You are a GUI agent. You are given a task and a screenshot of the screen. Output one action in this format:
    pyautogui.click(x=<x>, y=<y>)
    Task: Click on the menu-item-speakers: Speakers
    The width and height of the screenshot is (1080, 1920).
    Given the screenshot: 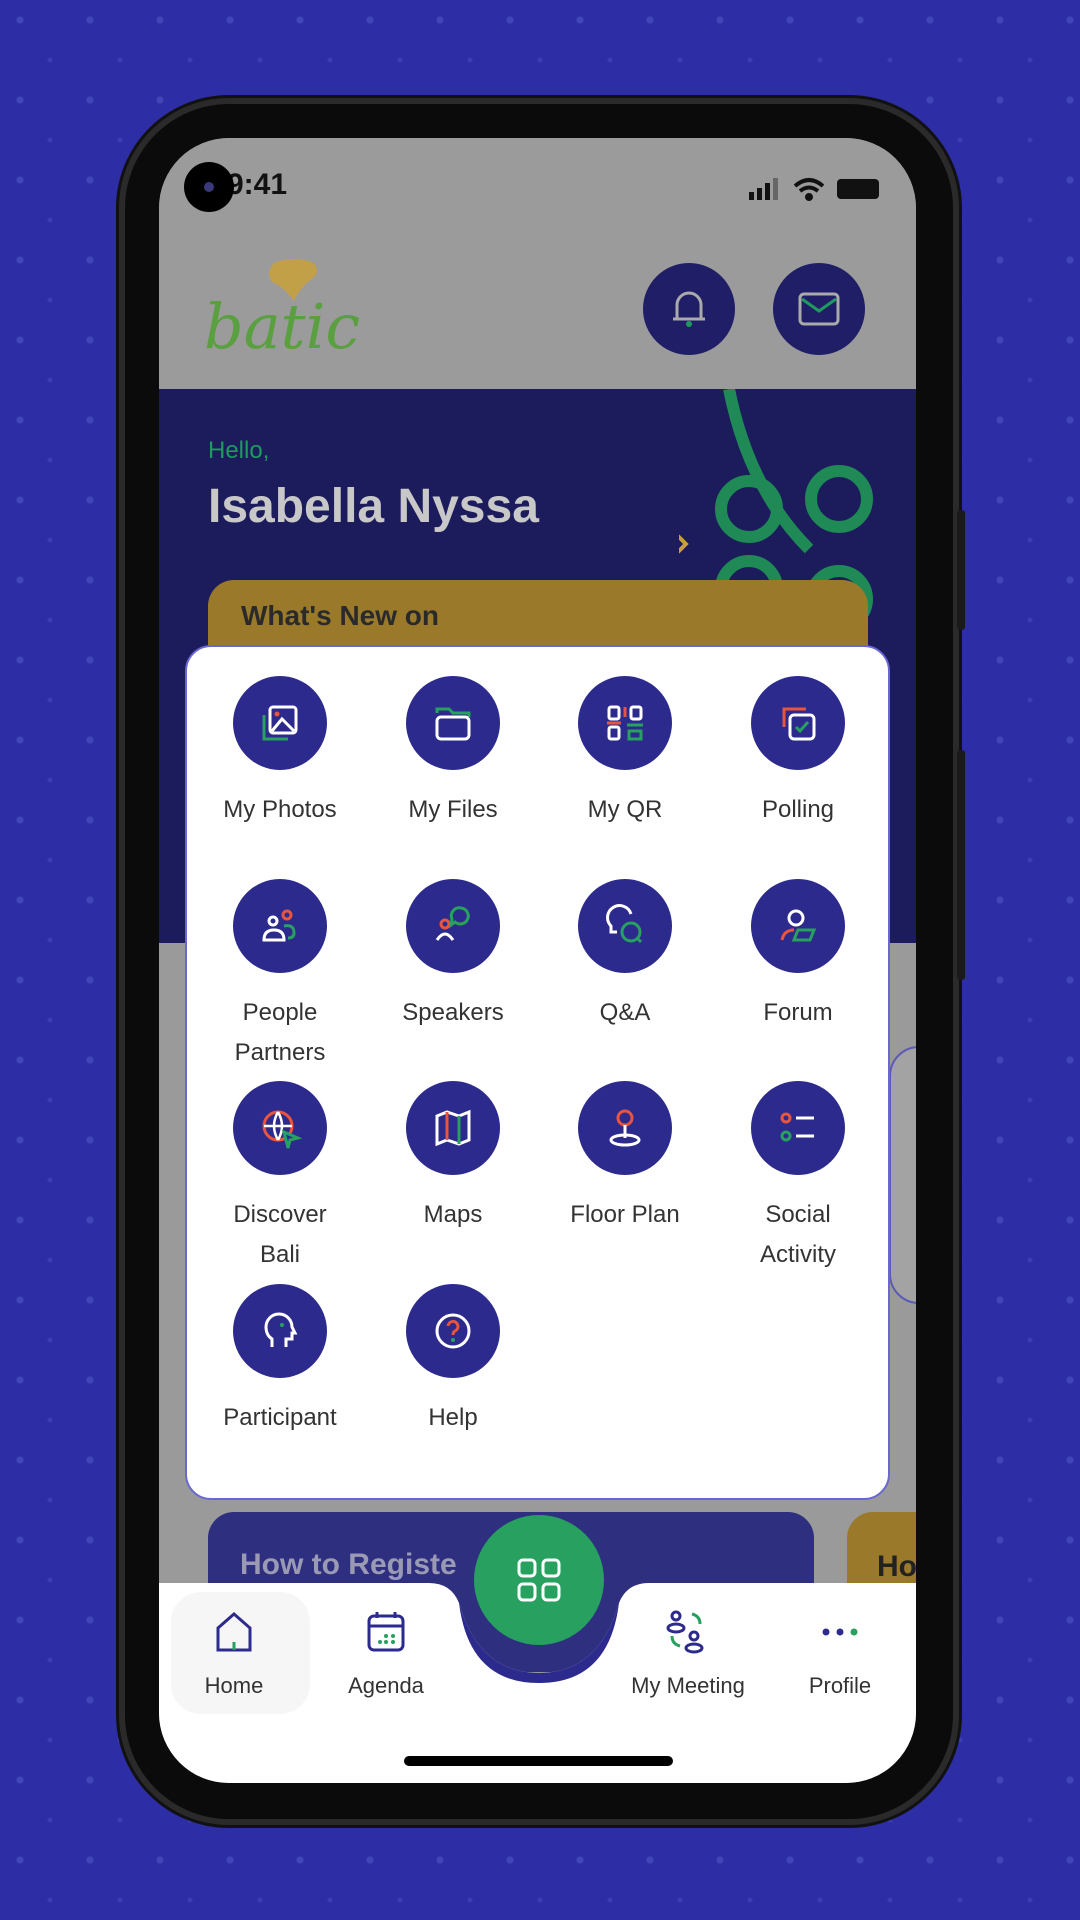 What is the action you would take?
    pyautogui.click(x=453, y=956)
    